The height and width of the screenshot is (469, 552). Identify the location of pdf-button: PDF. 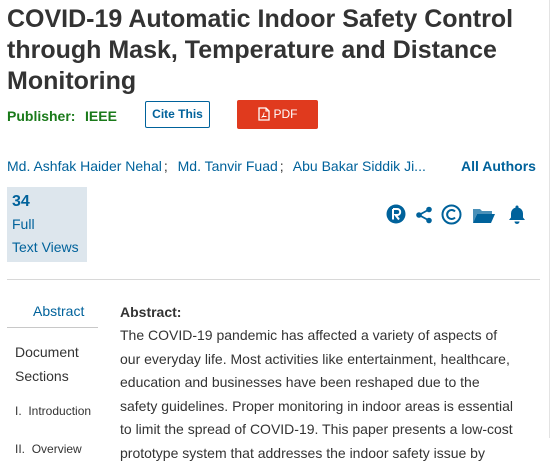
(277, 114).